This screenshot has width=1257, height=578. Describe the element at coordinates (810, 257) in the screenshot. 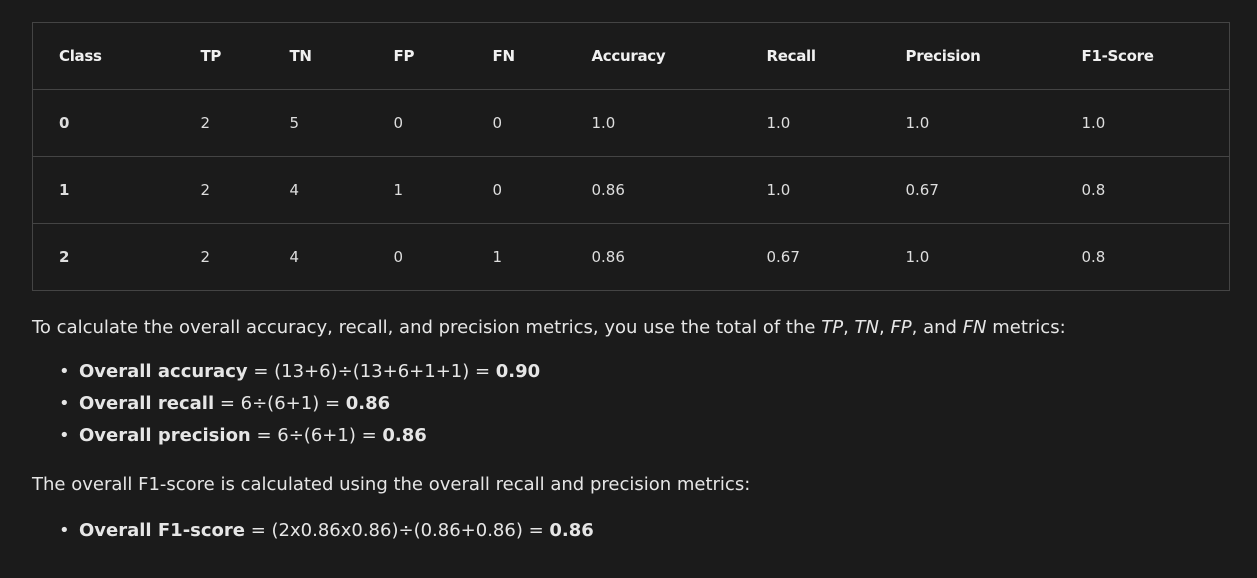

I see `cell-recall: 0.67` at that location.